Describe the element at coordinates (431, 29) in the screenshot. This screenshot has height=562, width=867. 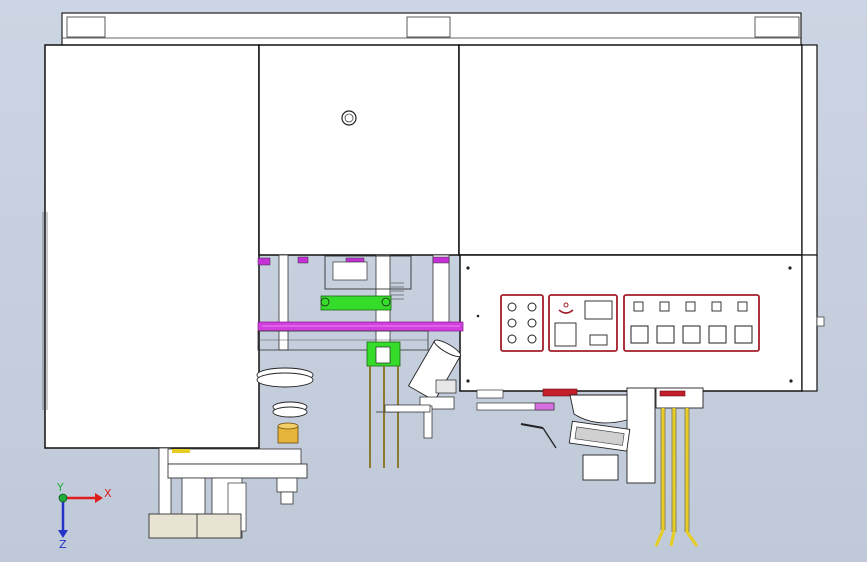
I see `top-rail` at that location.